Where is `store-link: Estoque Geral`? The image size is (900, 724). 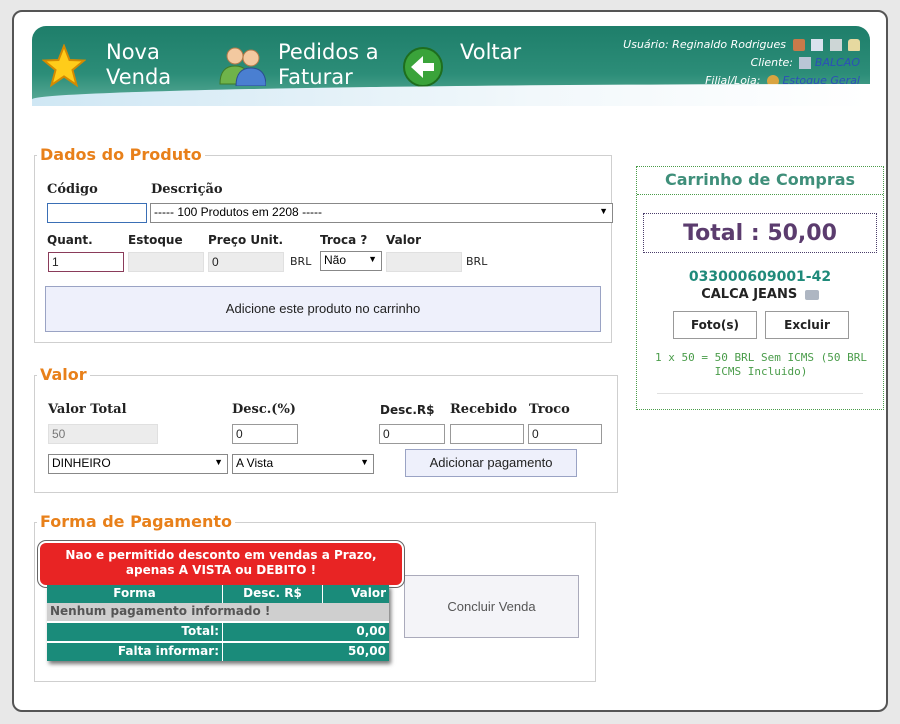
store-link: Estoque Geral is located at coordinates (821, 80).